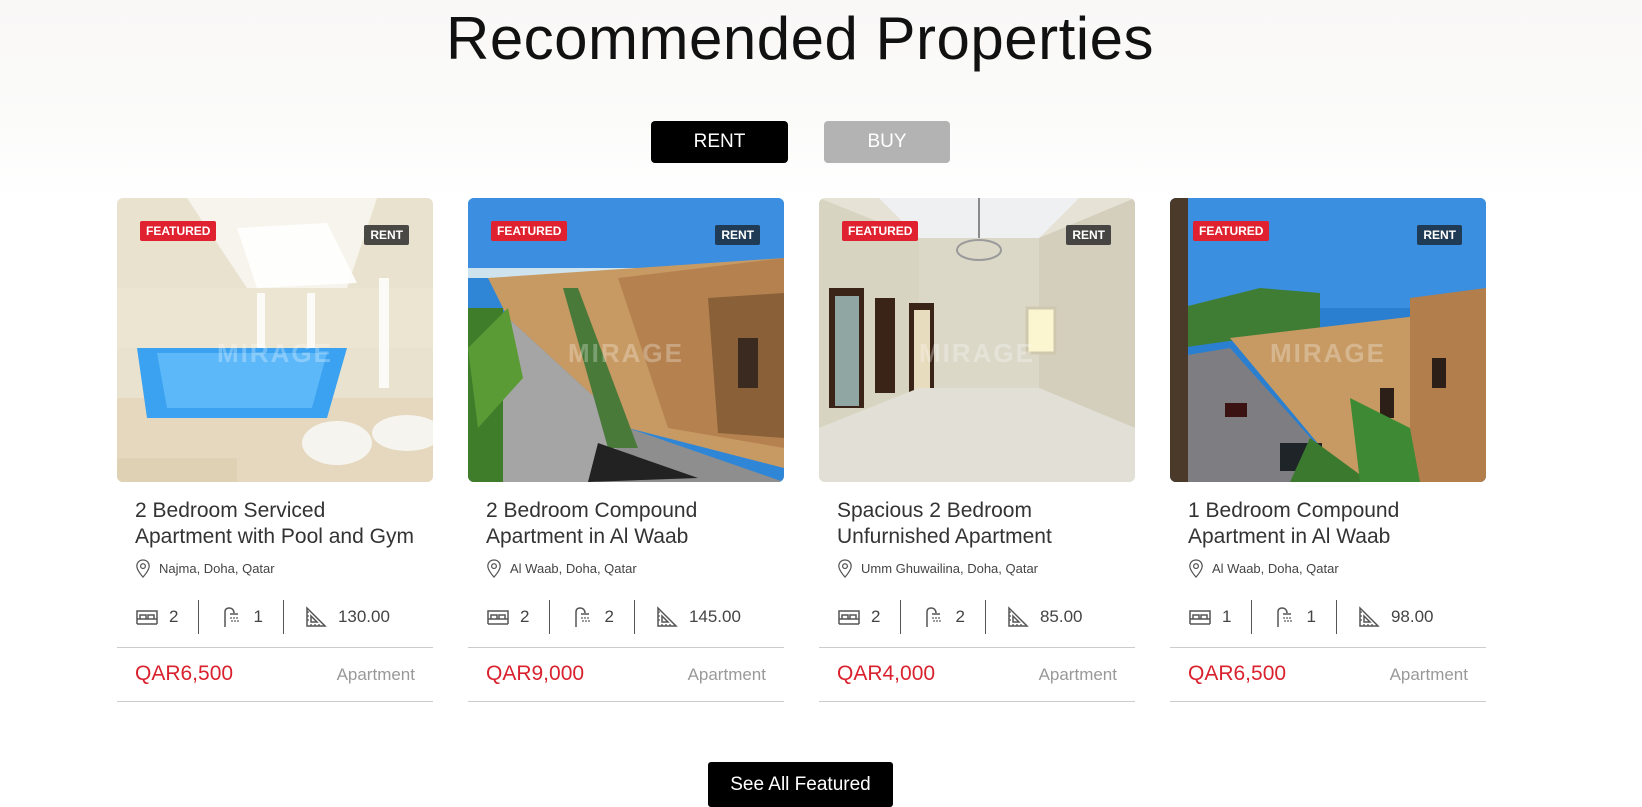 The width and height of the screenshot is (1642, 807). Describe the element at coordinates (886, 673) in the screenshot. I see `property-price: QAR4,000` at that location.